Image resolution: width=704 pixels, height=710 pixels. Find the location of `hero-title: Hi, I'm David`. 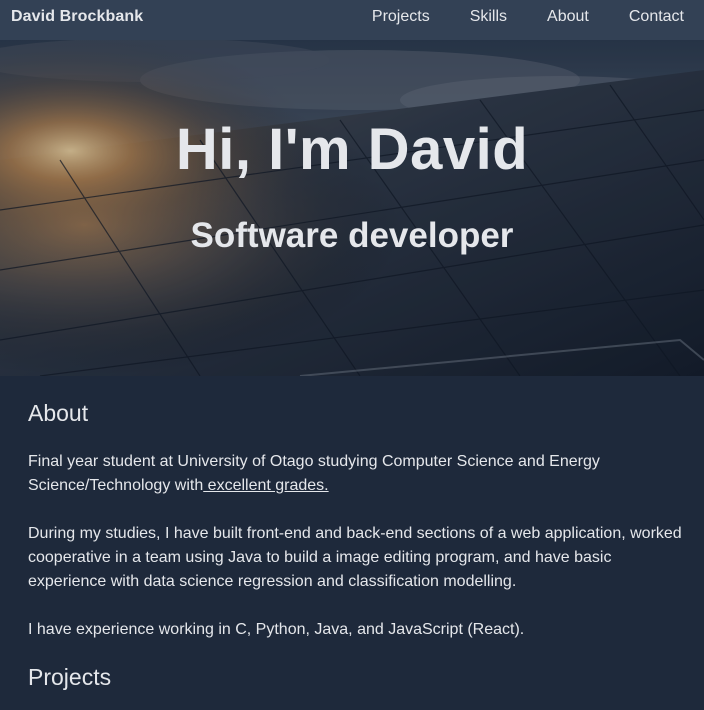

hero-title: Hi, I'm David is located at coordinates (352, 149).